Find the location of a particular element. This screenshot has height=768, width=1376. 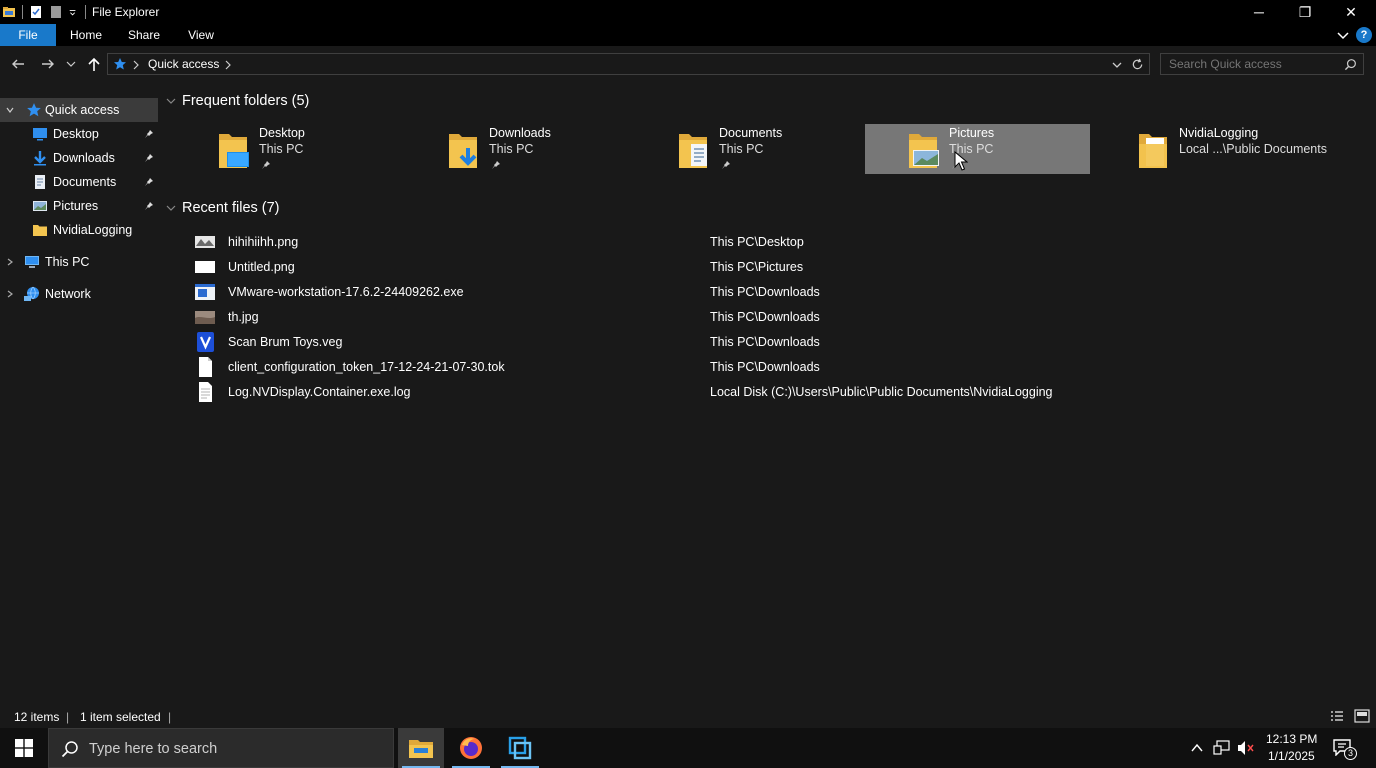

quick-access-star-icon is located at coordinates (120, 64).